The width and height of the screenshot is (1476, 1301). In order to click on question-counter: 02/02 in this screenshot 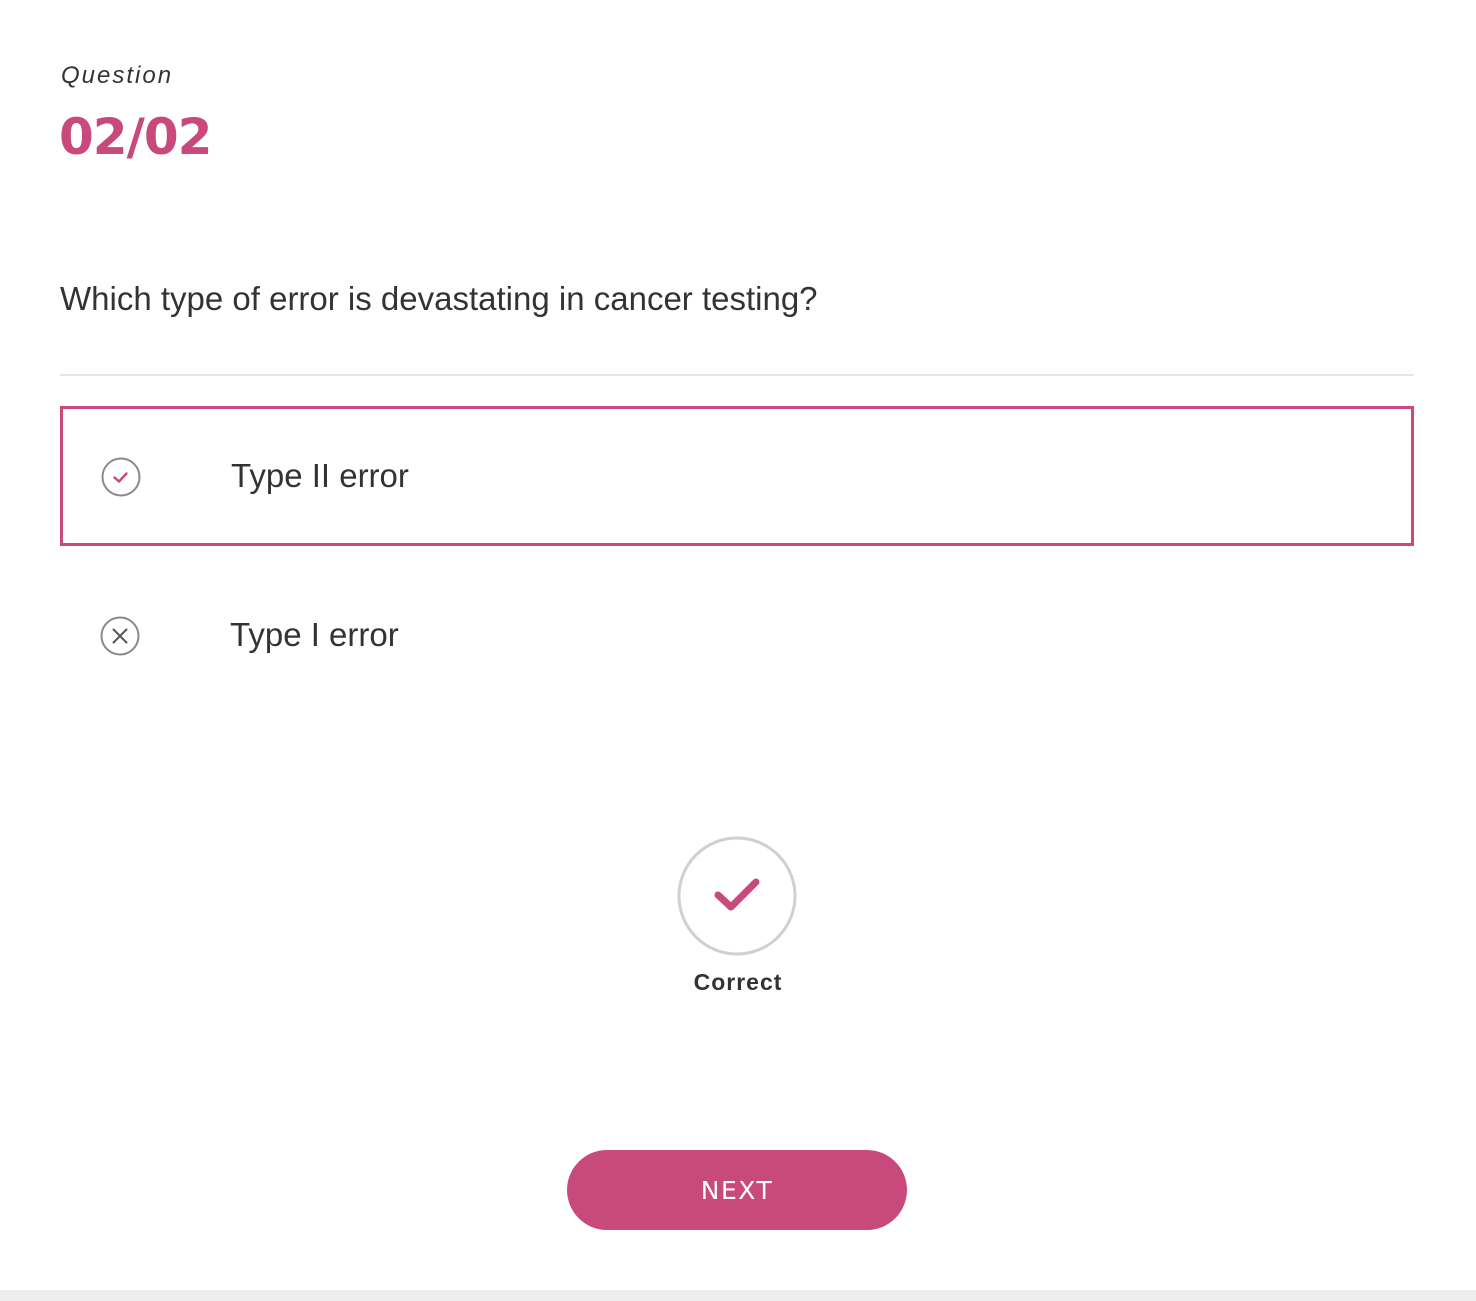, I will do `click(135, 137)`.